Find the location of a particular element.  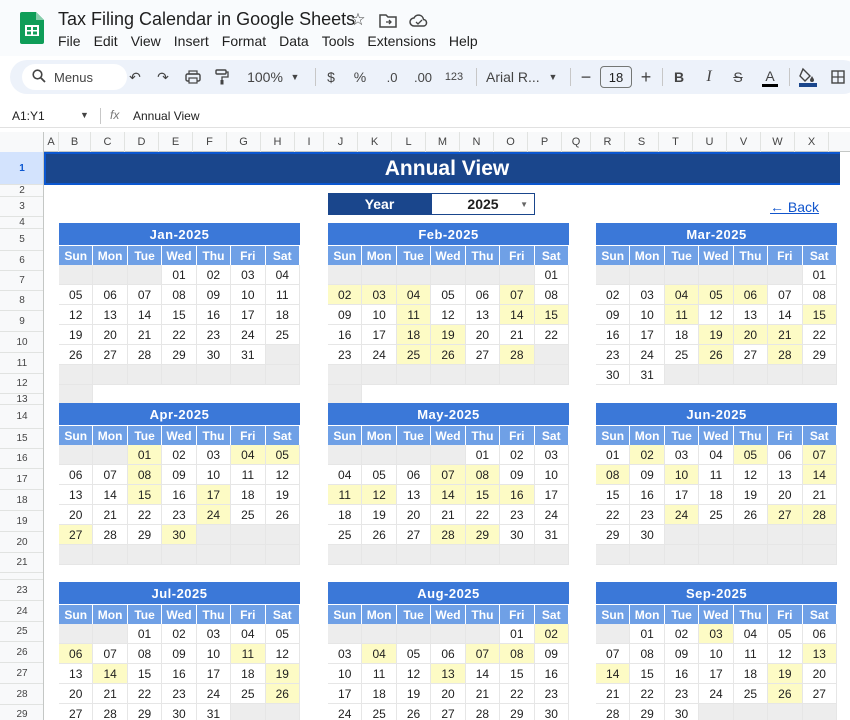

month-title: Sep-2025 is located at coordinates (716, 593).